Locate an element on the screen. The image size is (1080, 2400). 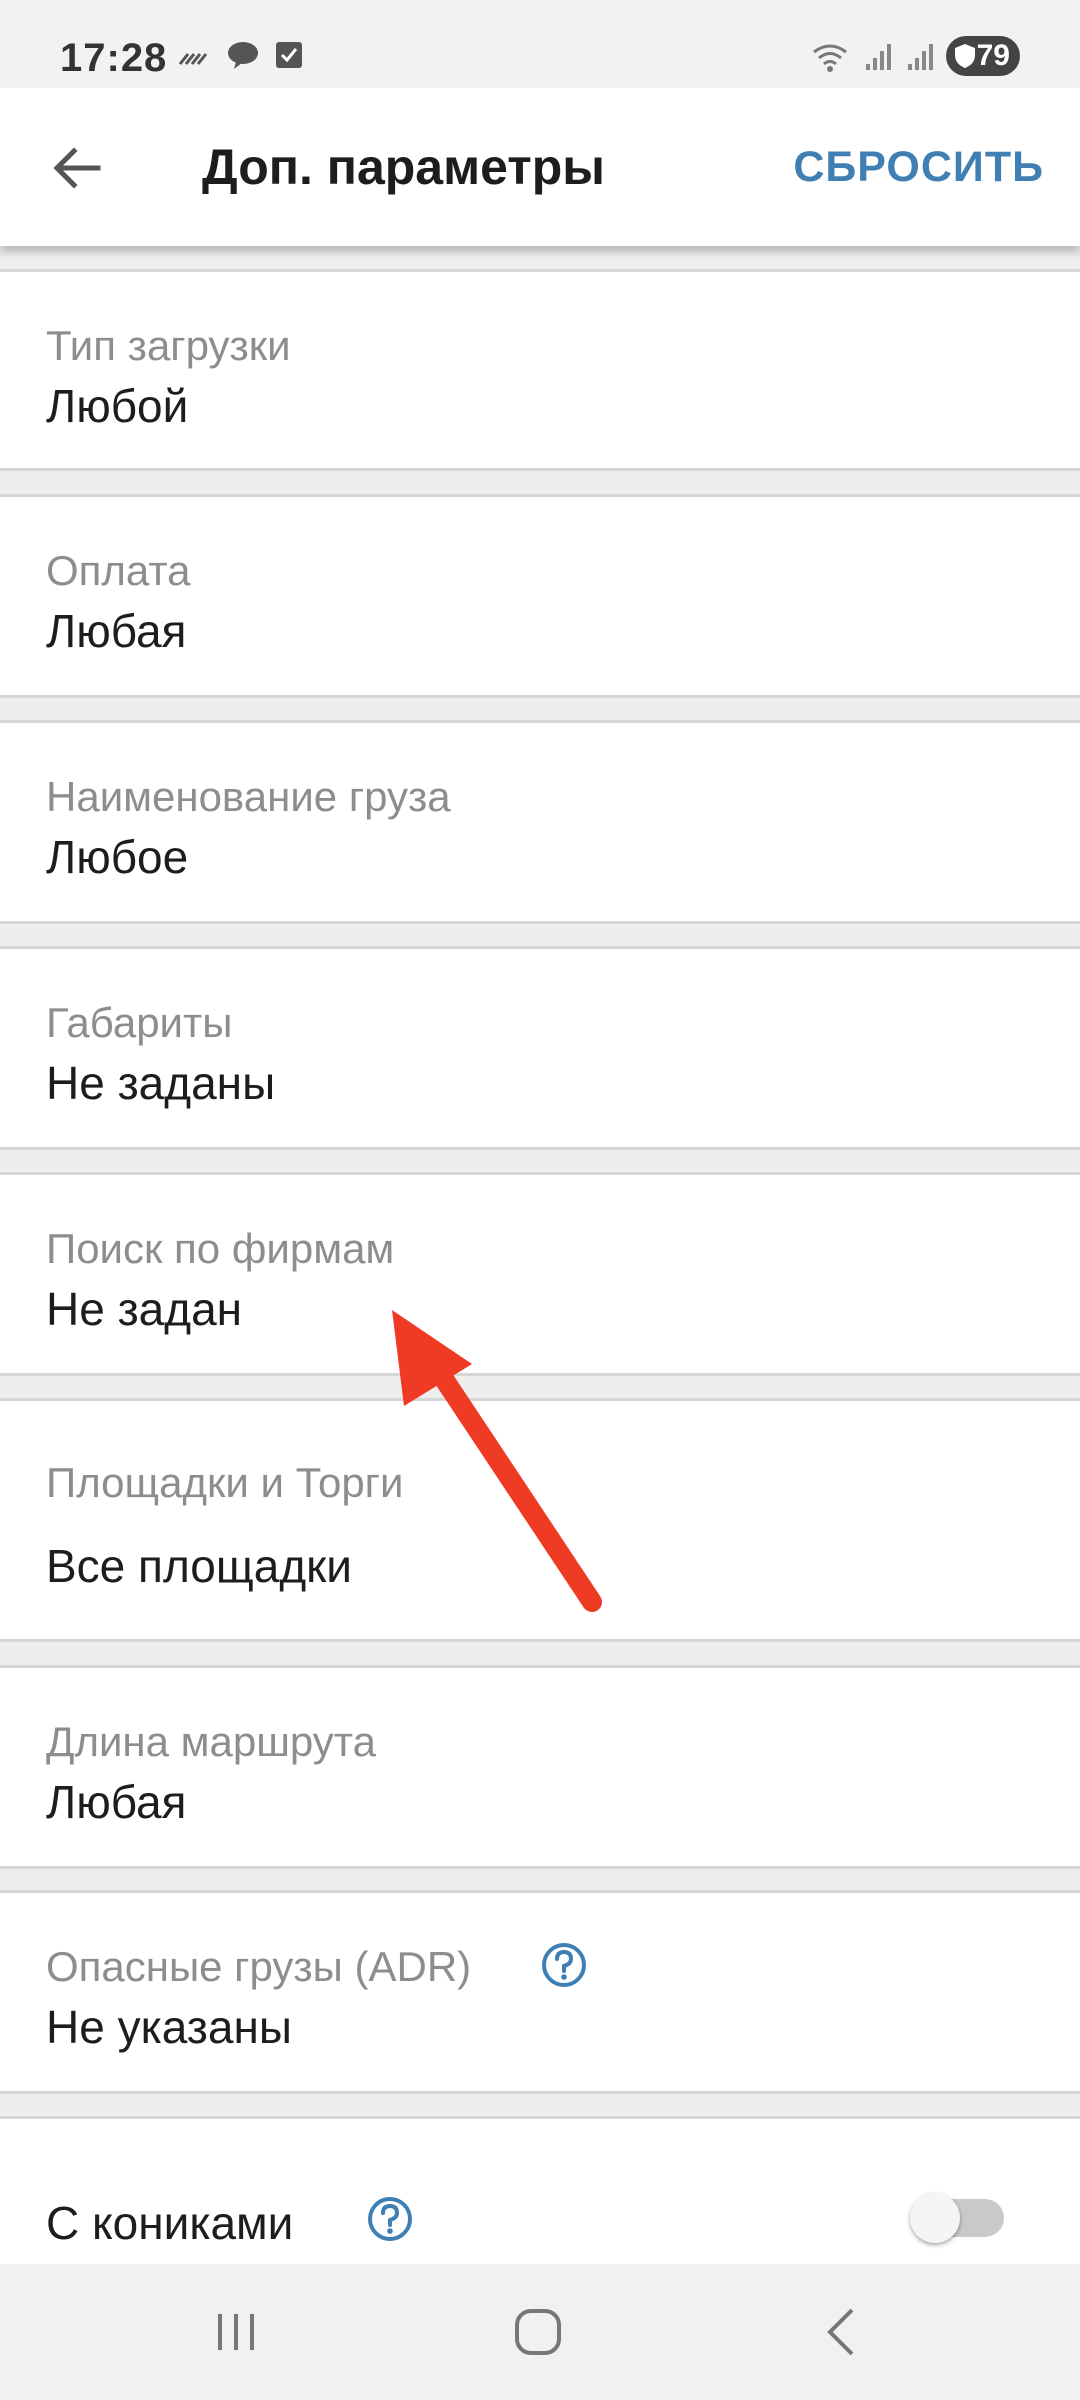
app-bar: Доп. параметры СБРОСИТЬ is located at coordinates (540, 167).